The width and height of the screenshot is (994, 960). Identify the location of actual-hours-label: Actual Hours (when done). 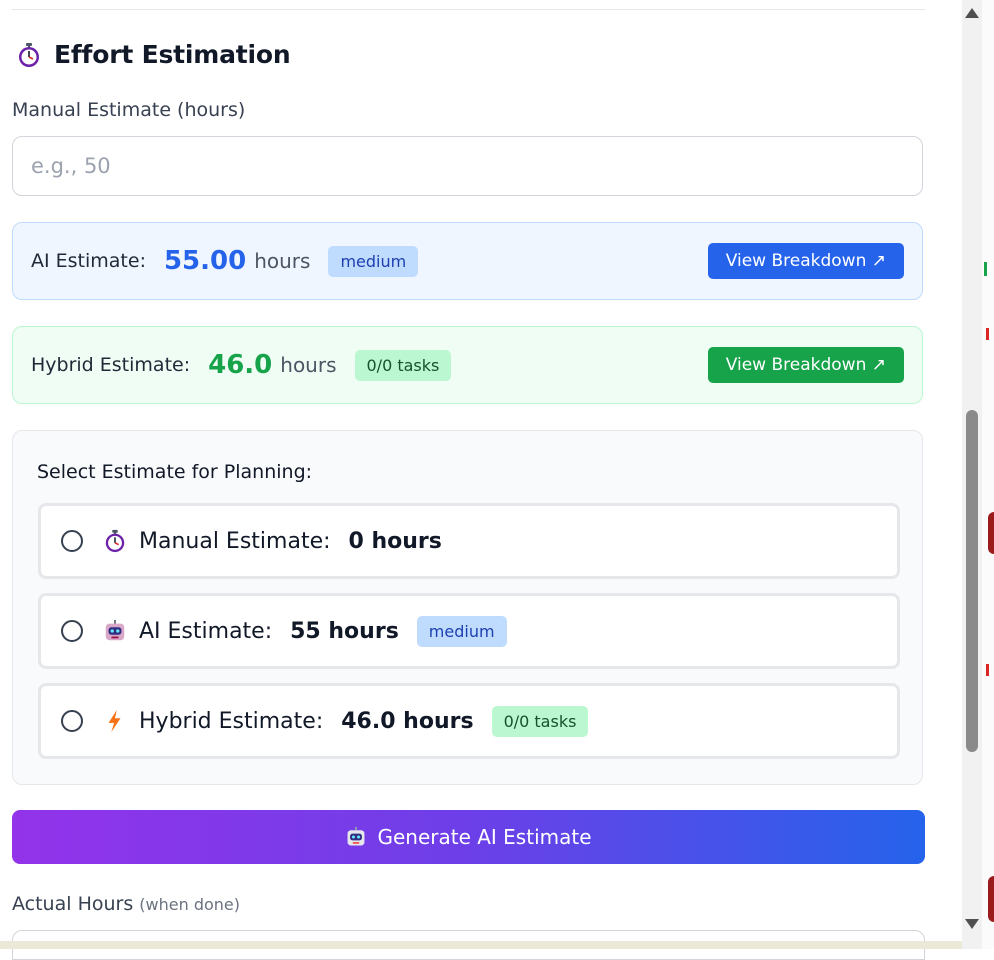
(126, 904).